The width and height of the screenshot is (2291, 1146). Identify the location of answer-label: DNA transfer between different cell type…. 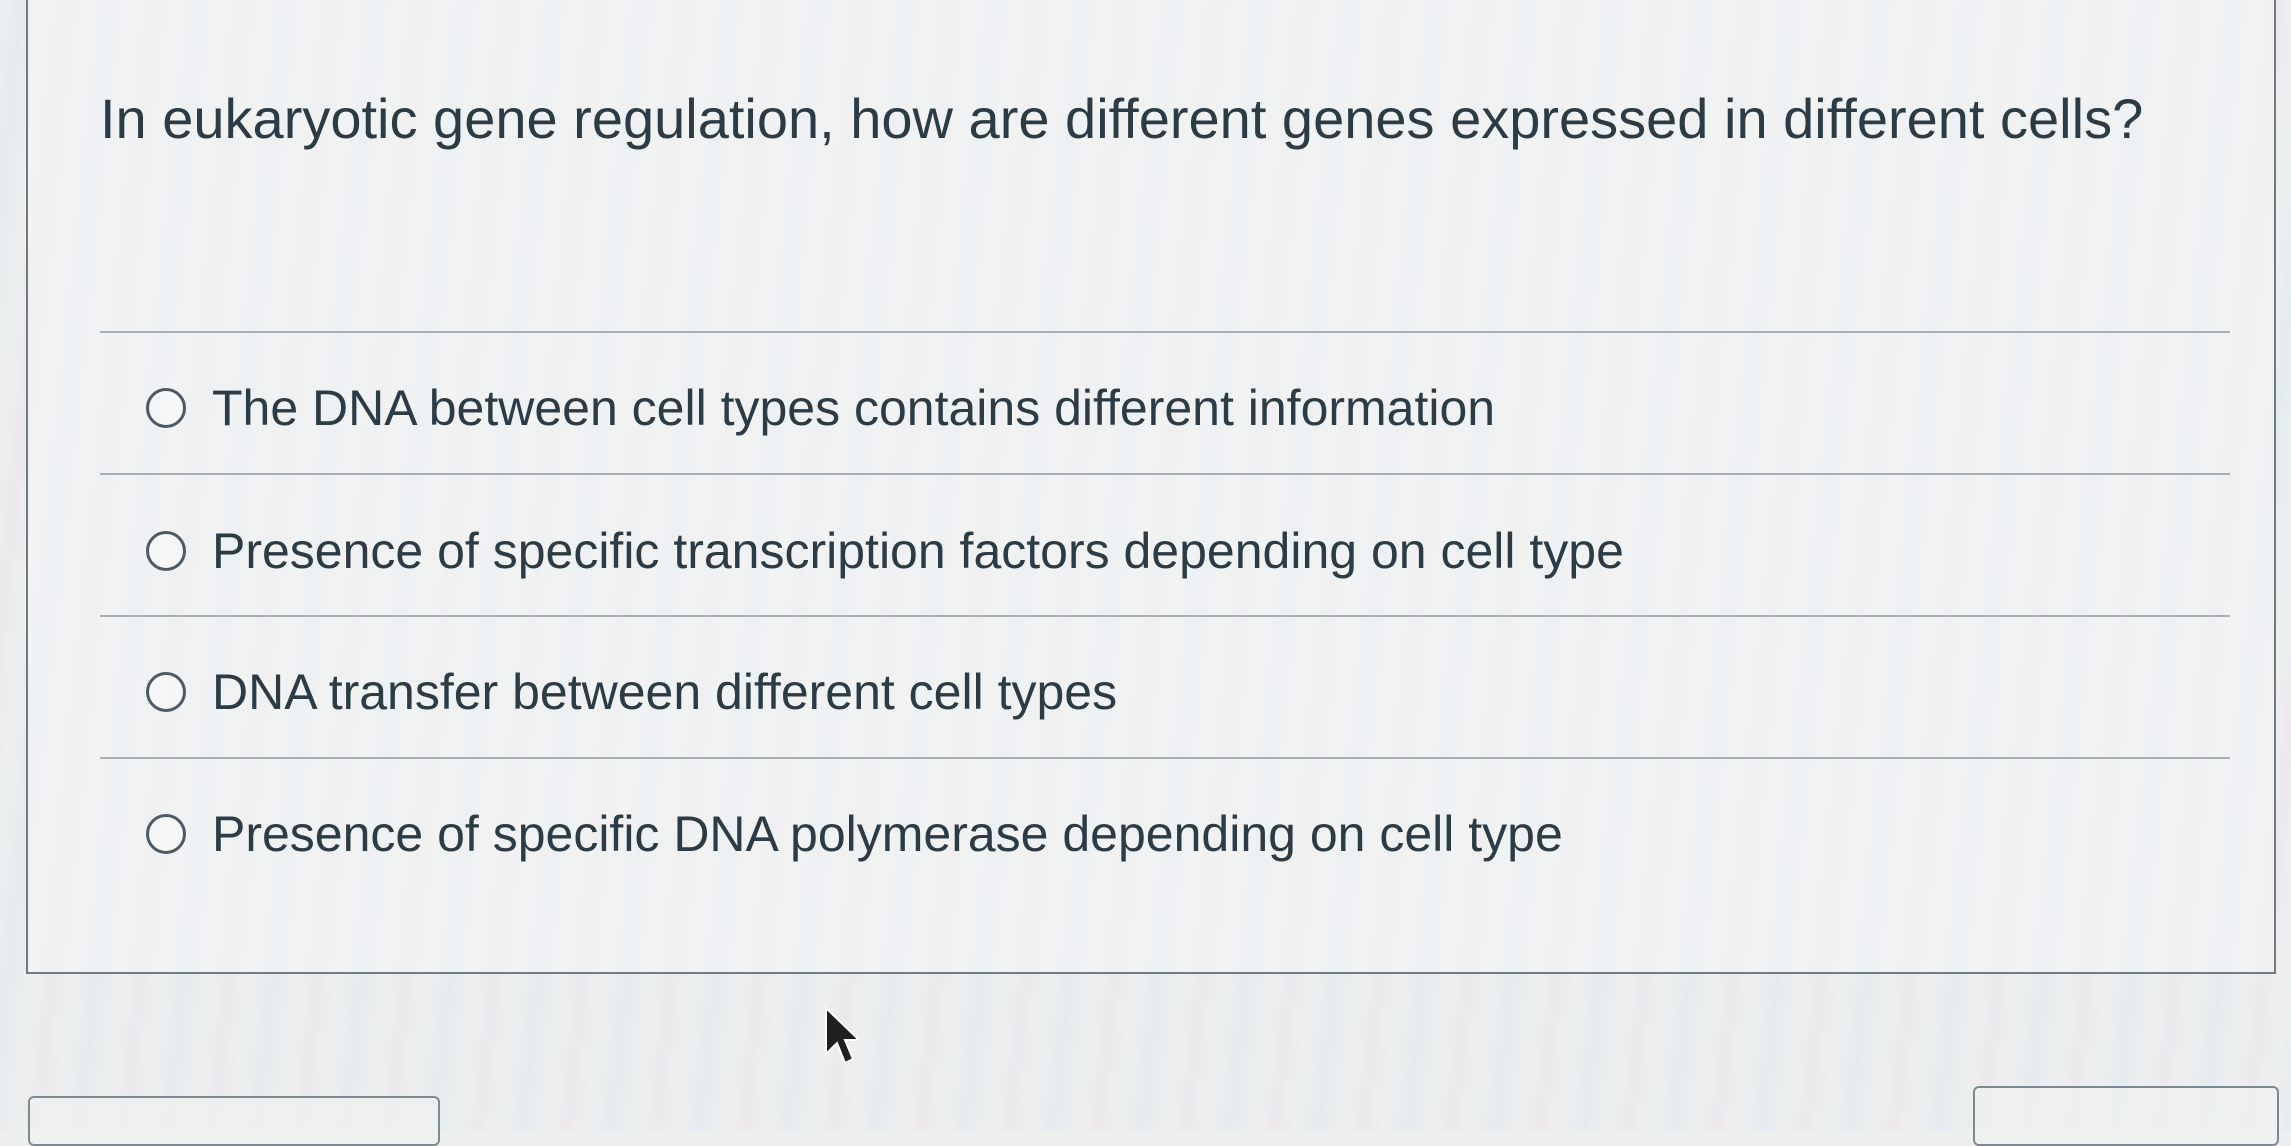
(665, 692).